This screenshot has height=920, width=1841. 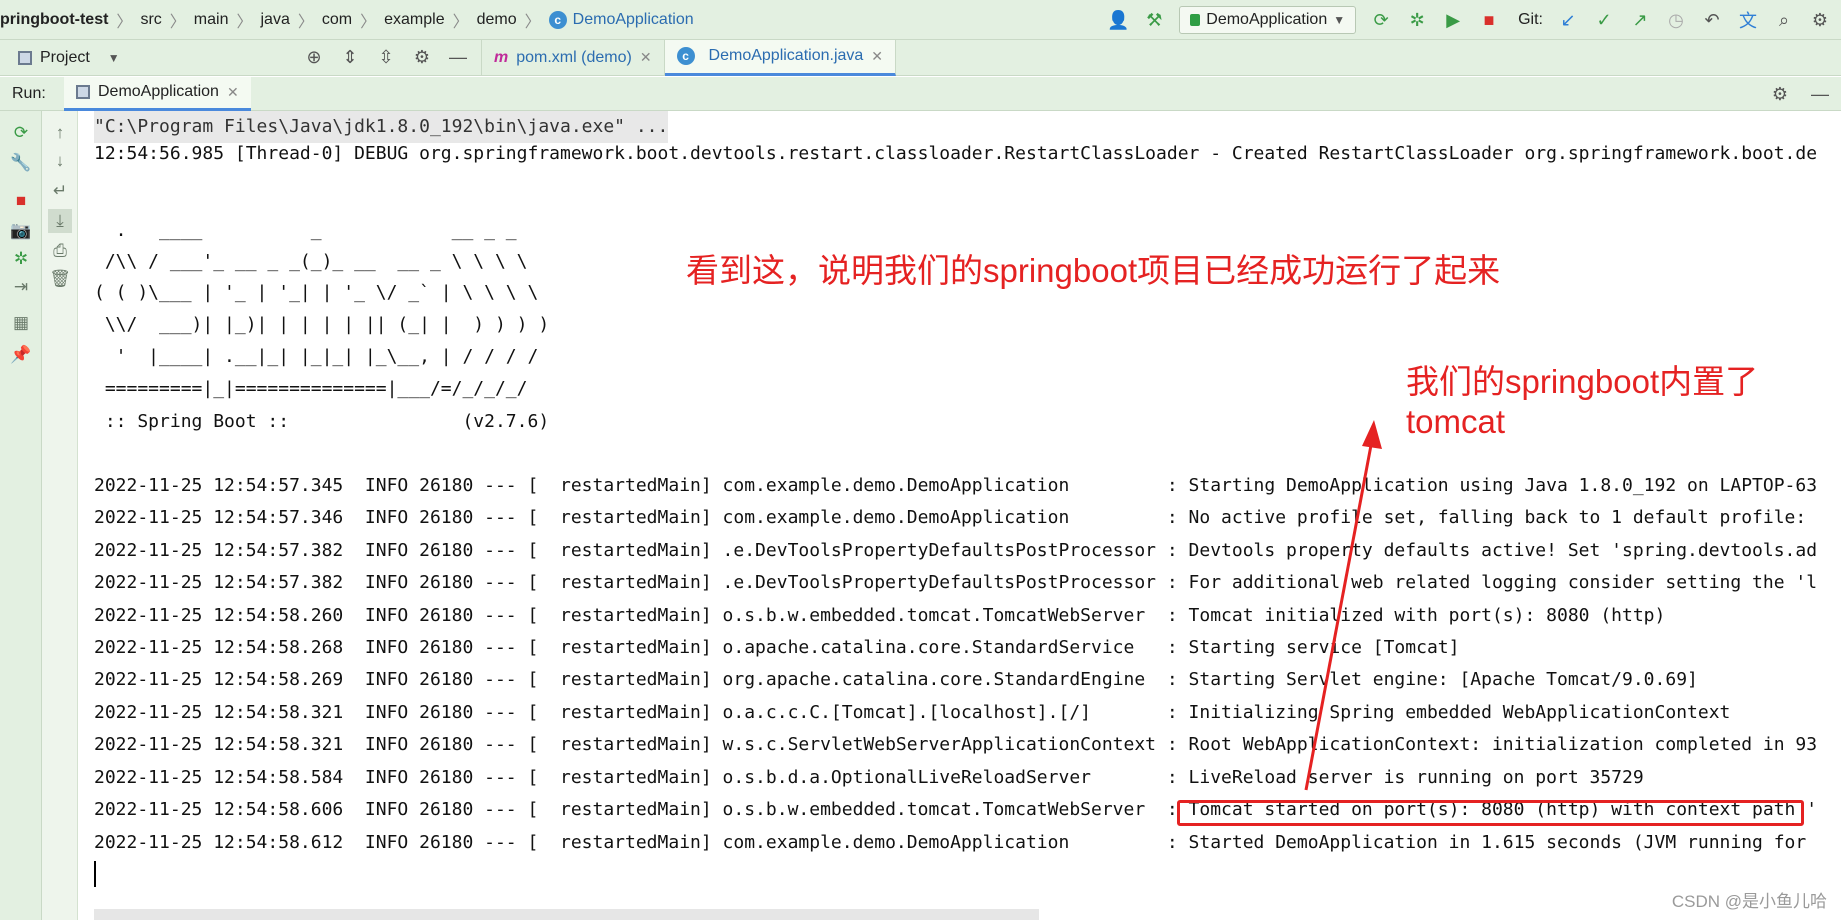 I want to click on soft-wrap-icon: ↵, so click(x=60, y=191).